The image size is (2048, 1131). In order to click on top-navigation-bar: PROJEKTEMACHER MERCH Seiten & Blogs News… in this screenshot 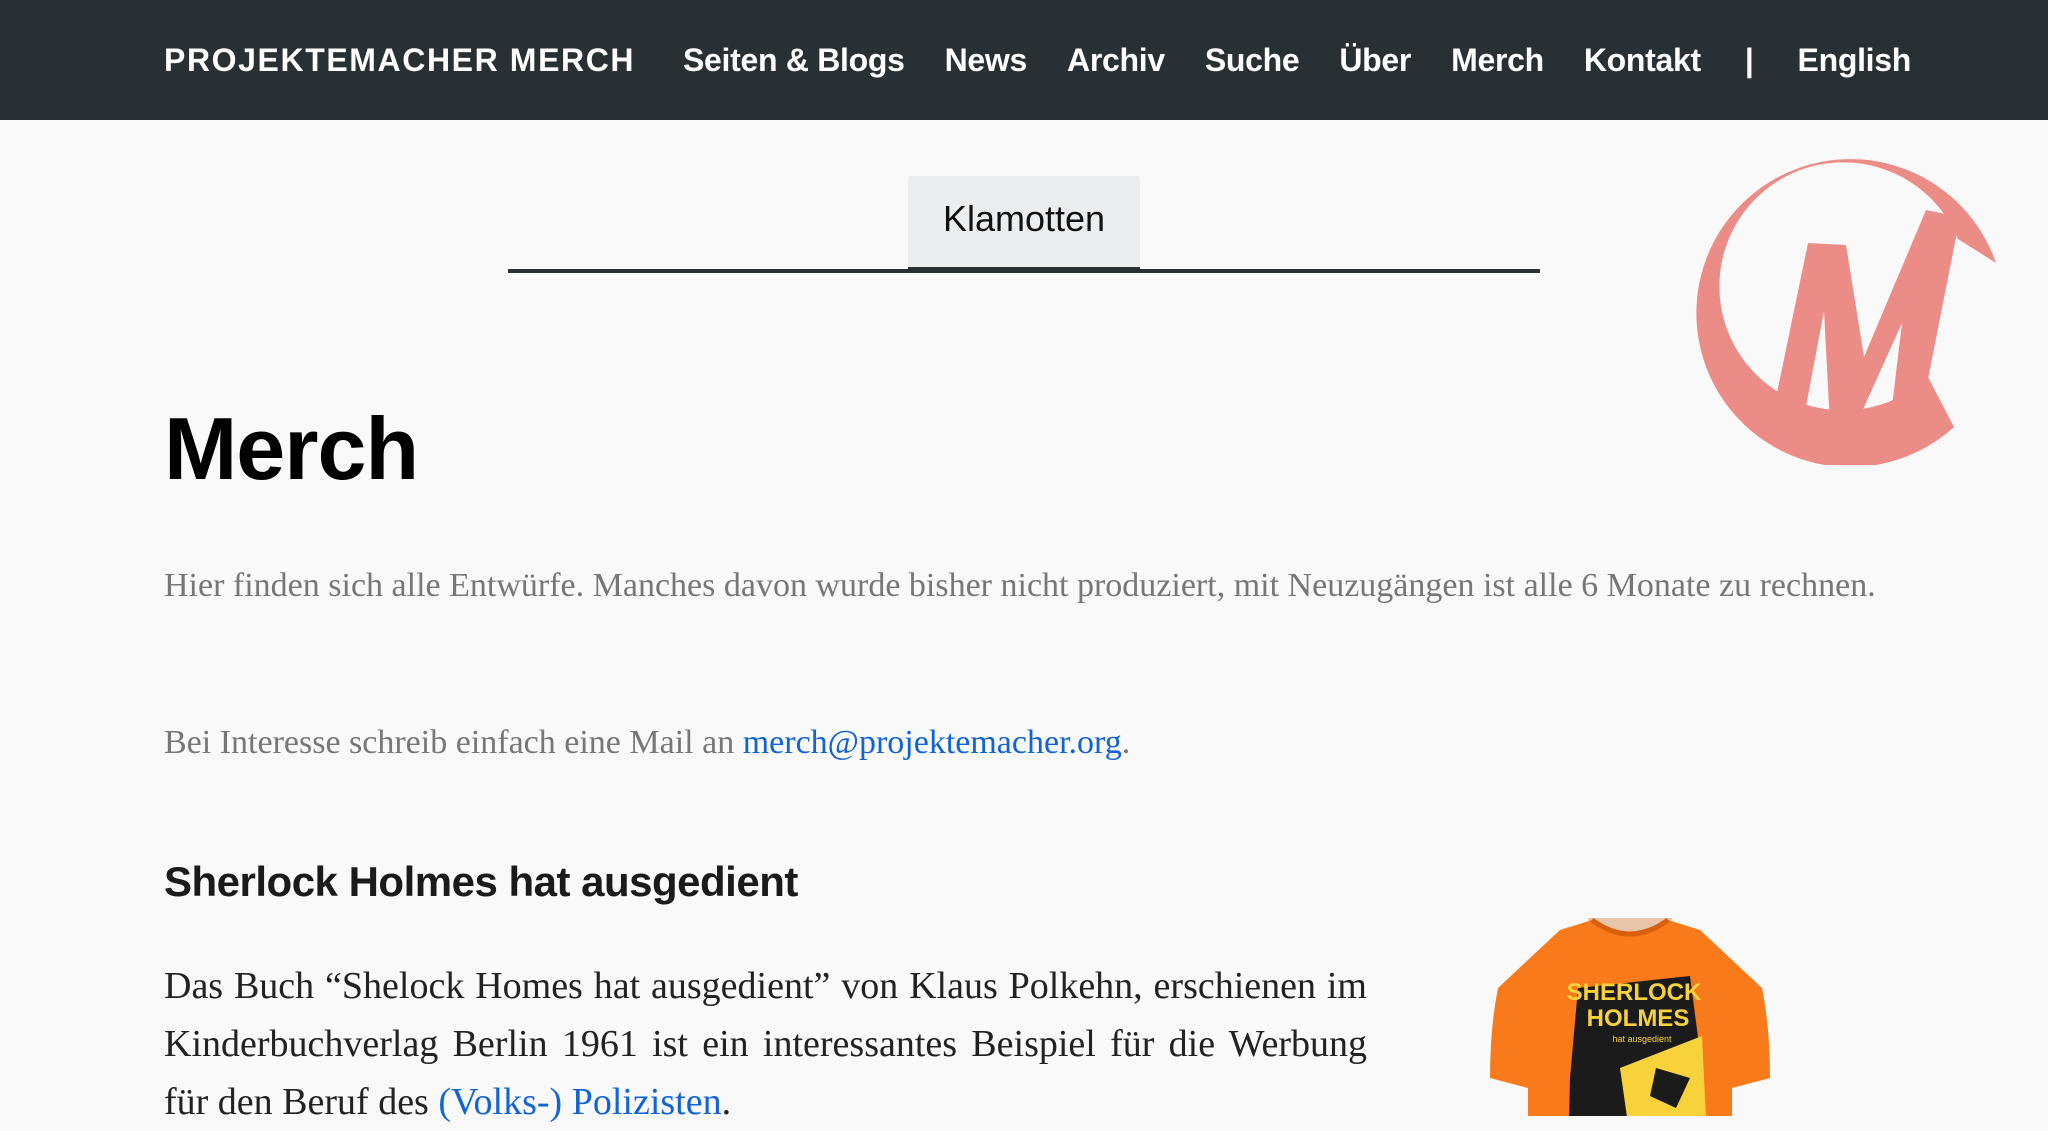, I will do `click(1024, 60)`.